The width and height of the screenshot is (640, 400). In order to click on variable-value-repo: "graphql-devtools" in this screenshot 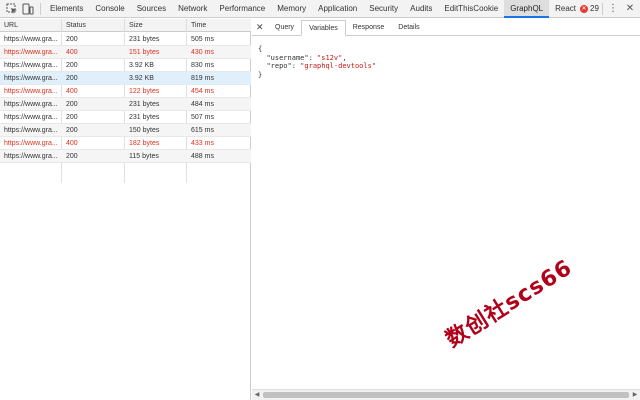, I will do `click(338, 66)`.